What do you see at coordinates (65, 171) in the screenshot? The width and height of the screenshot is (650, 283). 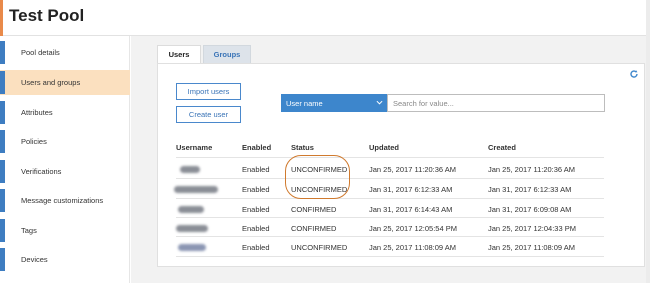 I see `sidebar-item-verifications: Verifications` at bounding box center [65, 171].